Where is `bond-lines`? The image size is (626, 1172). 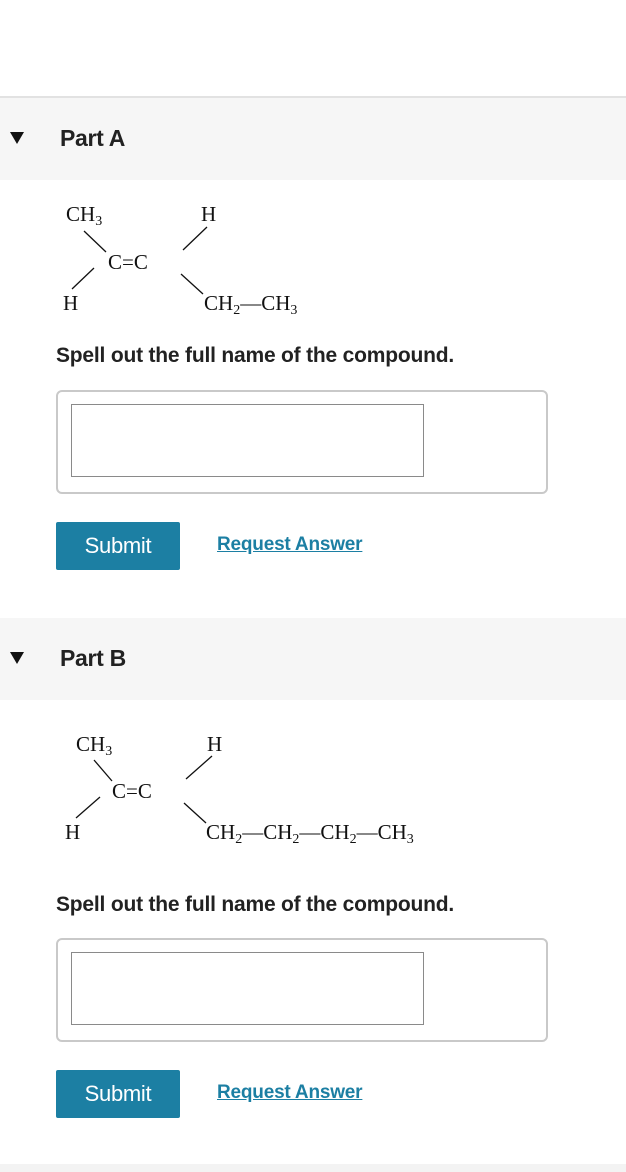 bond-lines is located at coordinates (144, 789).